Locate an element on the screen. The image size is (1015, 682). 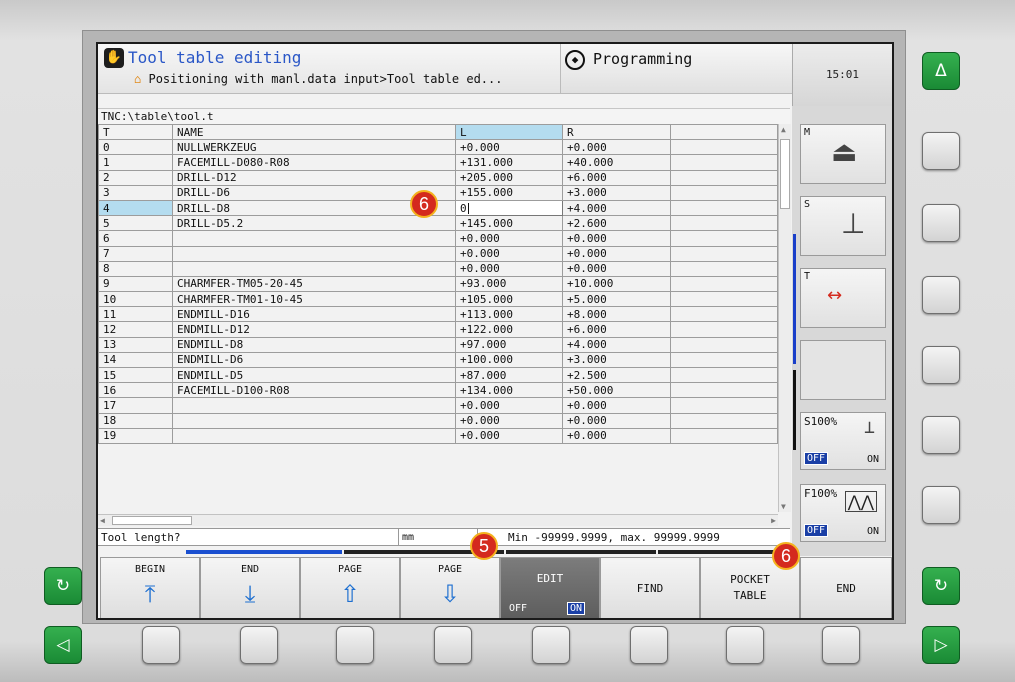
side-softkey-s: S ⊥ is located at coordinates (843, 226).